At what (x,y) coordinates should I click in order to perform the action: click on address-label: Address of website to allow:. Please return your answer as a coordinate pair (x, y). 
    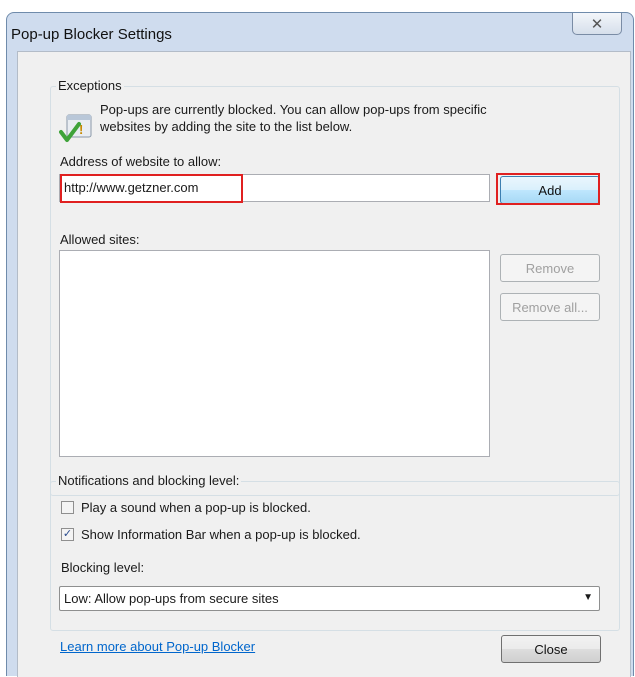
    Looking at the image, I should click on (141, 161).